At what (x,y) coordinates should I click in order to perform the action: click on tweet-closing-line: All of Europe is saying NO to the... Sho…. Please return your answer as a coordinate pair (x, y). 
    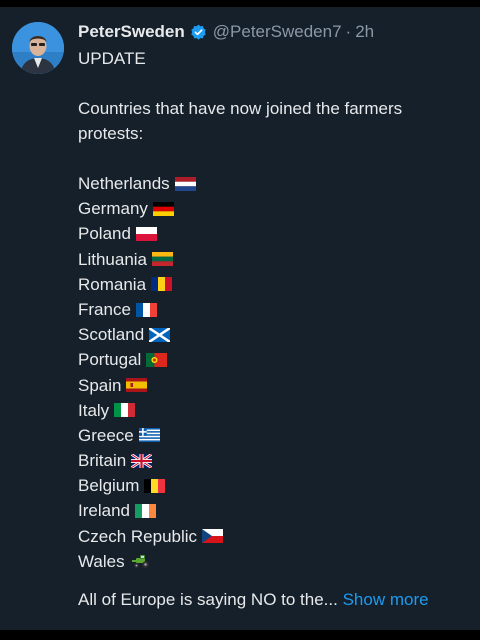
    Looking at the image, I should click on (276, 599).